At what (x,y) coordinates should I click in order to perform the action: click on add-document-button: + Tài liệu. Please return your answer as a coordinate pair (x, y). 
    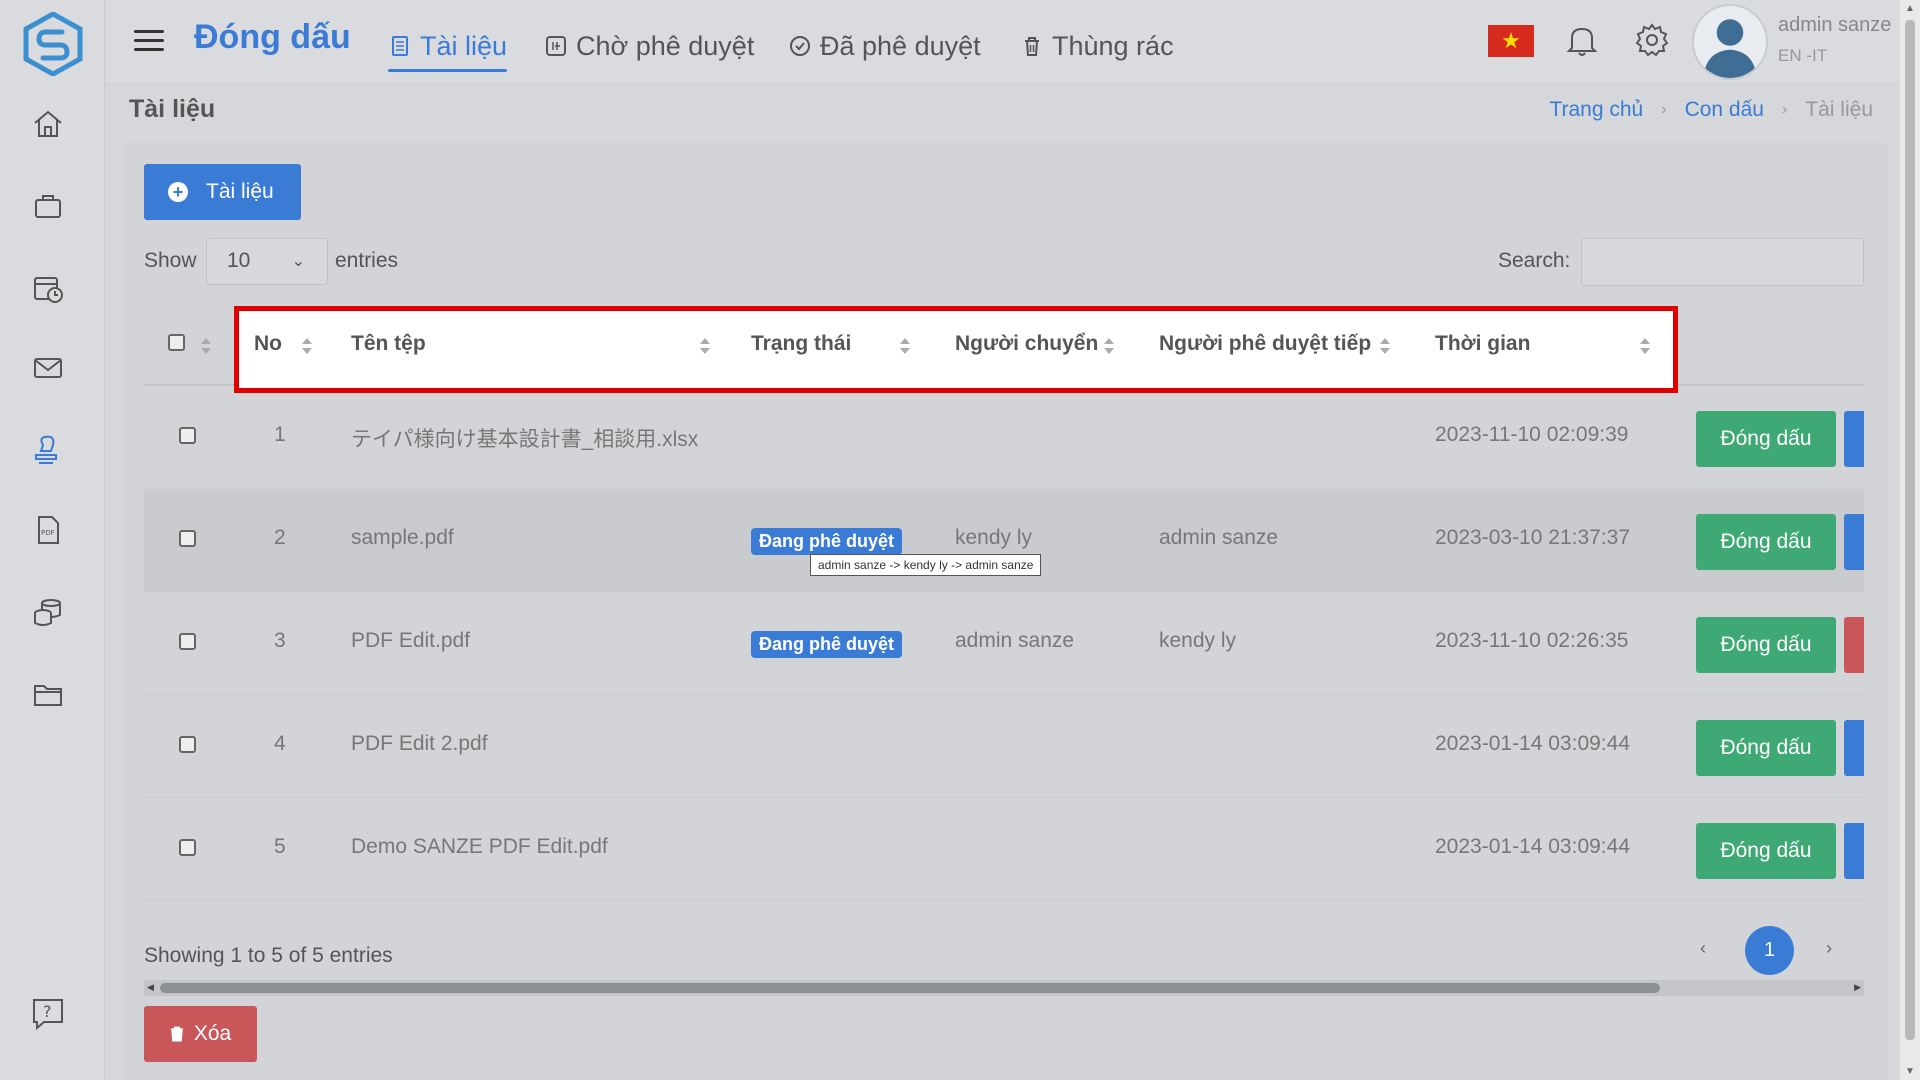
    Looking at the image, I should click on (222, 192).